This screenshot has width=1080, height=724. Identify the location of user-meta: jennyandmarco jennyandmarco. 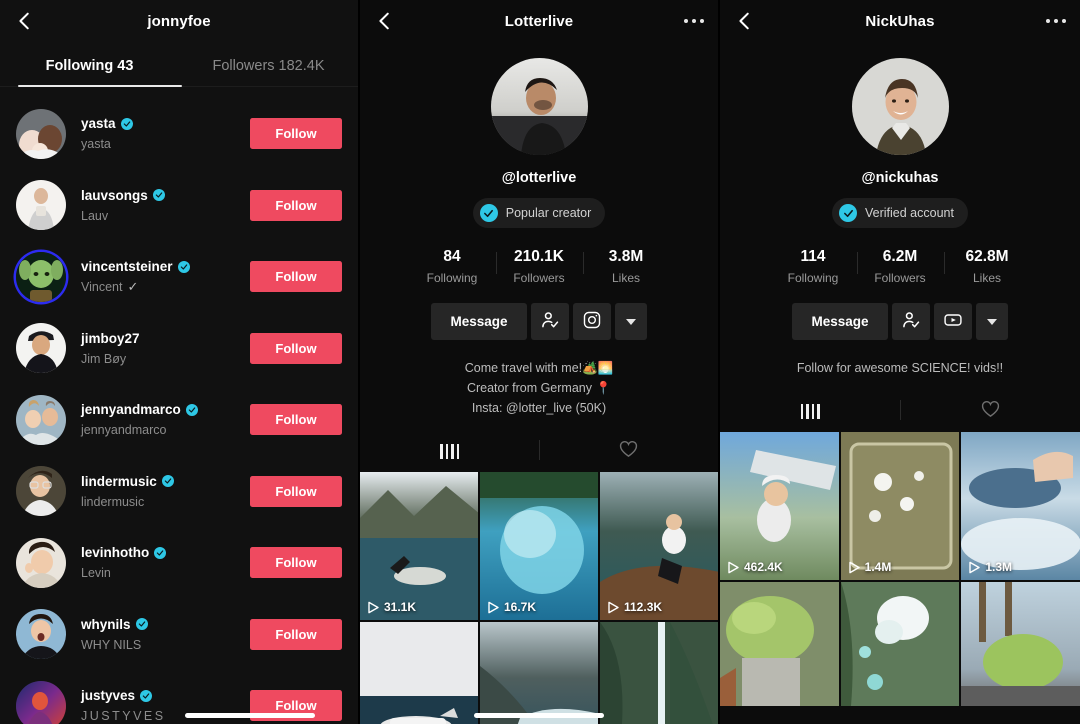
(165, 419).